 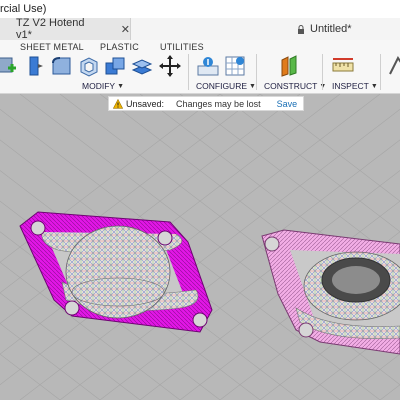 I want to click on title-bar: rcial Use), so click(x=200, y=9).